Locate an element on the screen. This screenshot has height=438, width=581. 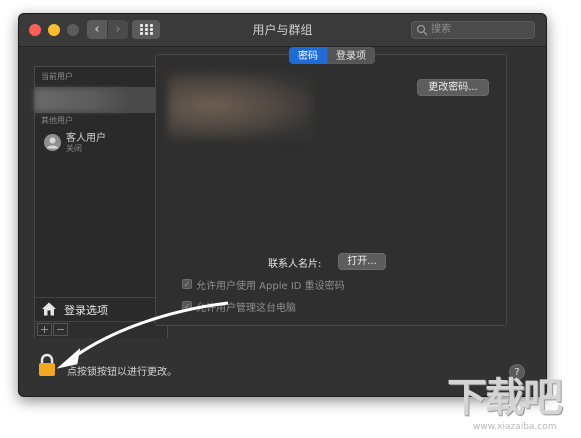
watermark-logo-text: 下载吧 is located at coordinates (505, 398).